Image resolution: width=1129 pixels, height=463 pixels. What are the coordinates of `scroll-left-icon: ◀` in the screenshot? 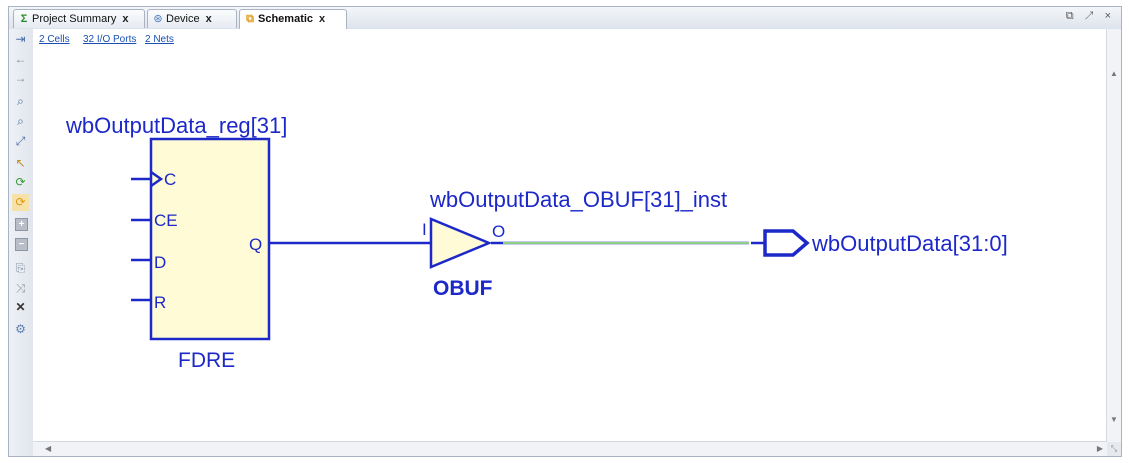 It's located at (48, 448).